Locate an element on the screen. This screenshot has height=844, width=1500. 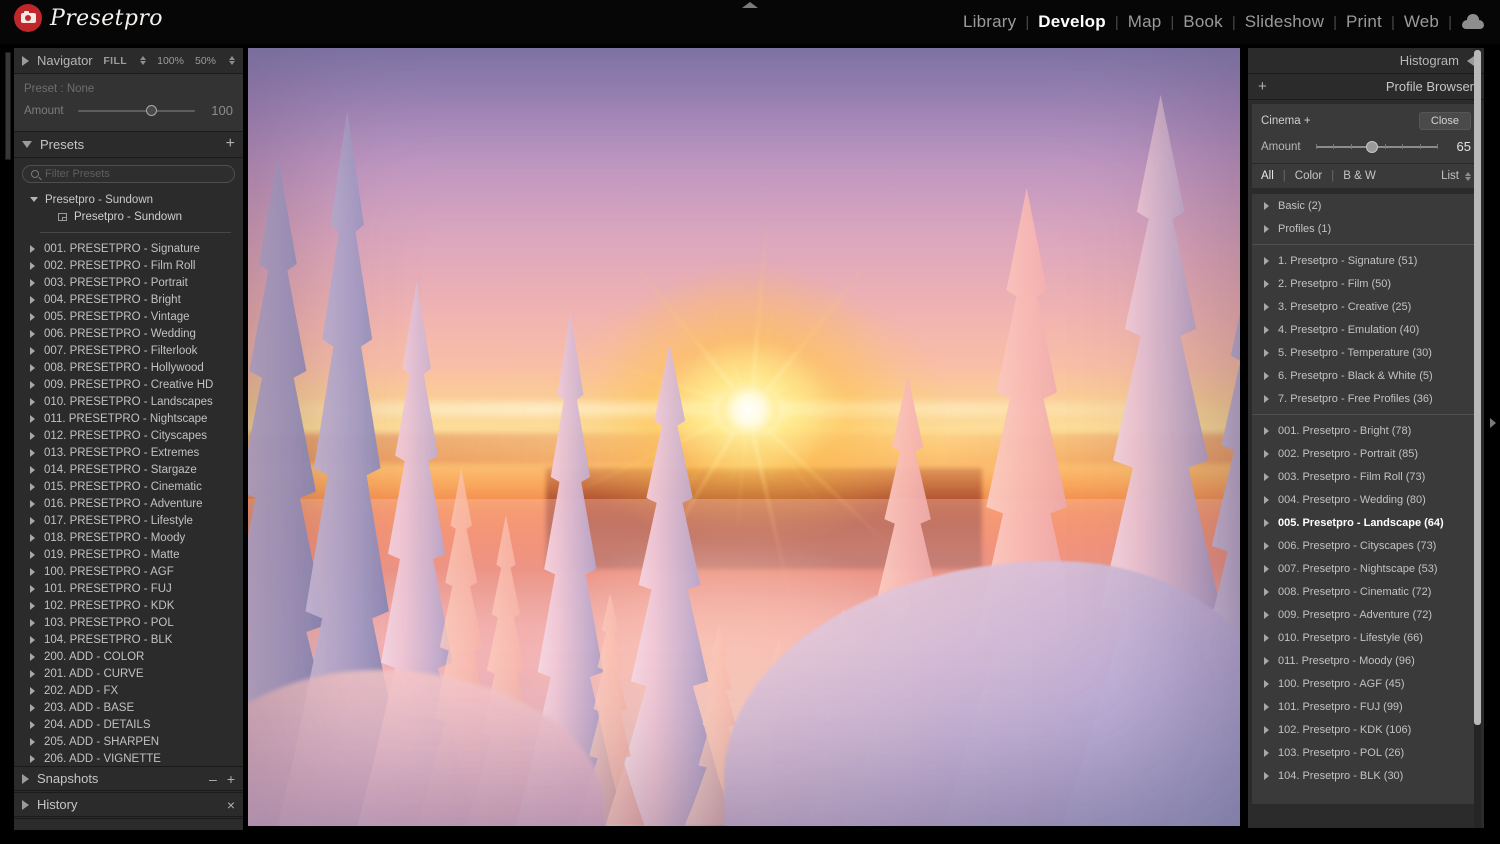
preset-group-row: 015. PRESETPRO - Cinematic is located at coordinates (128, 486).